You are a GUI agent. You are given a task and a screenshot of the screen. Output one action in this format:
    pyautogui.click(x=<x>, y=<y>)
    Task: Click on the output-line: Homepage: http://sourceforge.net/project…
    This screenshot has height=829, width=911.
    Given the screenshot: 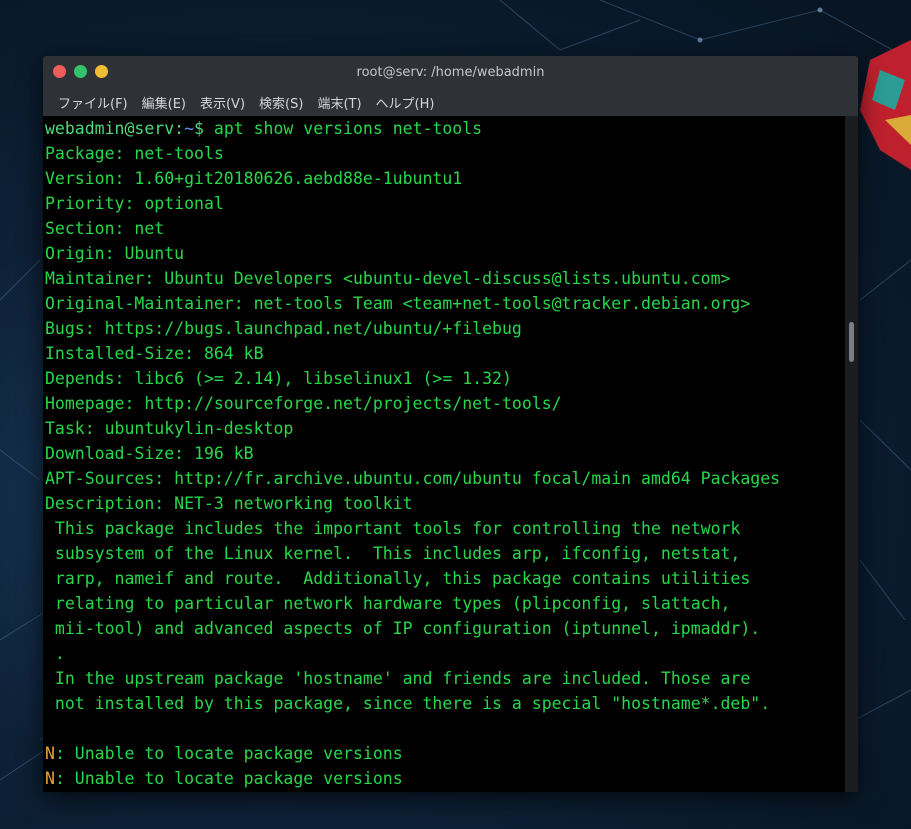 What is the action you would take?
    pyautogui.click(x=303, y=403)
    